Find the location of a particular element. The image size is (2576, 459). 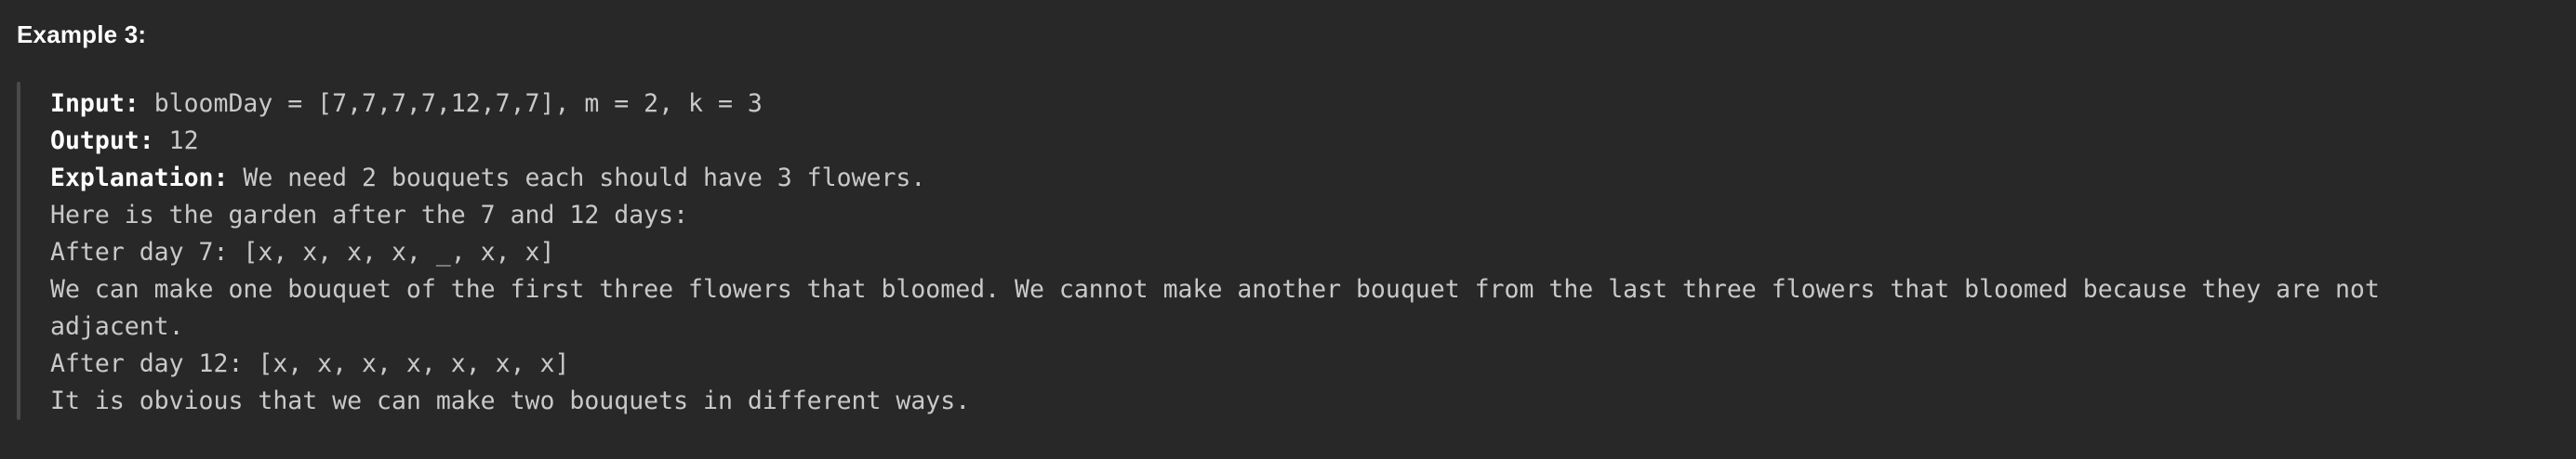

output-line: Output: 12 is located at coordinates (1215, 141).